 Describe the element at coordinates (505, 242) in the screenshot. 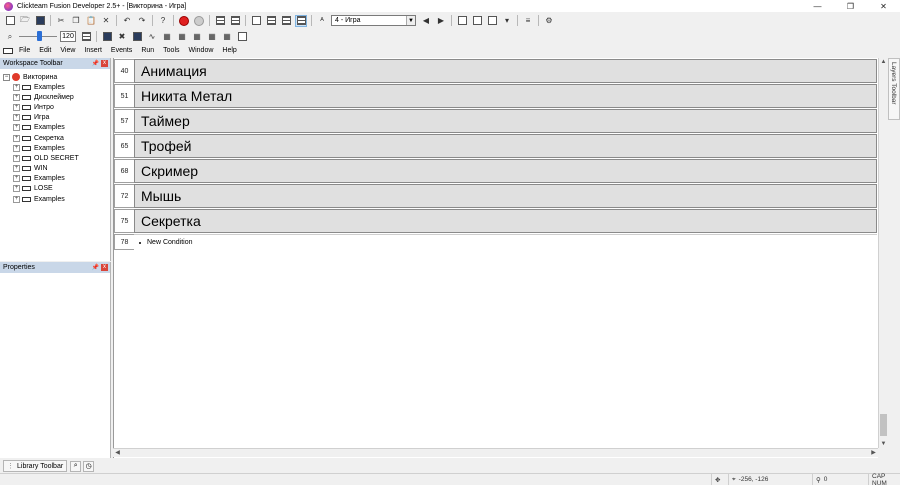

I see `new-condition: New Condition` at that location.